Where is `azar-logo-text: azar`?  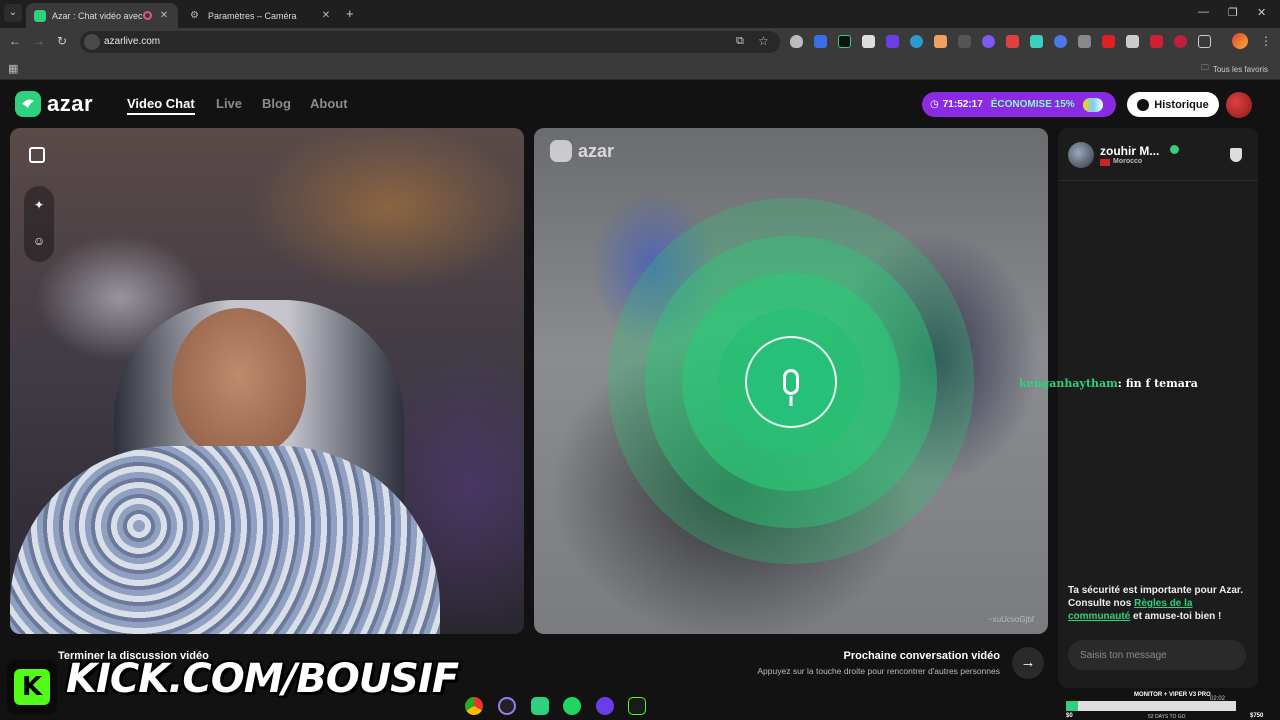 azar-logo-text: azar is located at coordinates (70, 103).